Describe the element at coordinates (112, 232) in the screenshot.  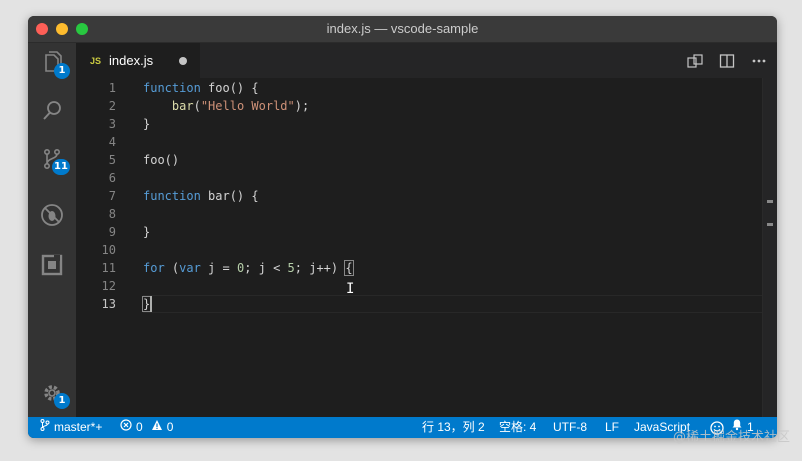
I see `line-number: 9` at that location.